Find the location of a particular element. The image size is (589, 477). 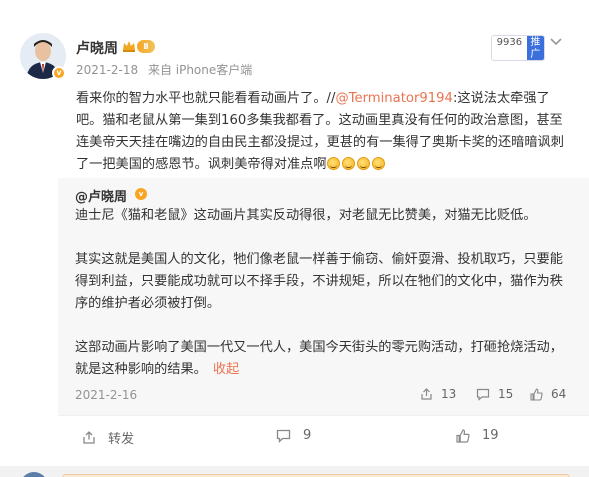

post-source: 来自 iPhone客户端 is located at coordinates (200, 70).